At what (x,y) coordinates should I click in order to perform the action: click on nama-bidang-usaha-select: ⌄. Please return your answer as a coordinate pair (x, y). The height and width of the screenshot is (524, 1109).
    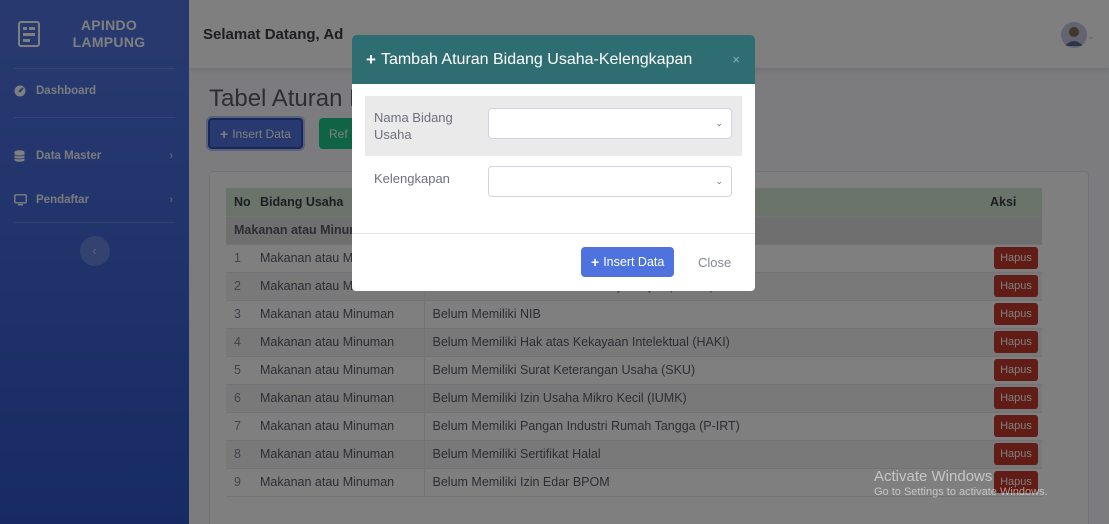
    Looking at the image, I should click on (610, 123).